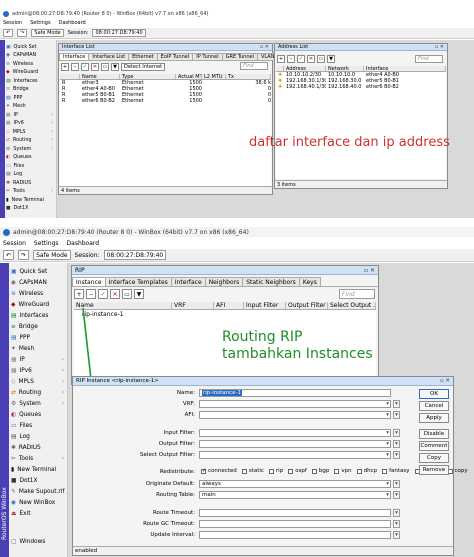  What do you see at coordinates (165, 101) in the screenshot?
I see `table-row: Rether6 B0-B2 Ethernet 1500 0` at bounding box center [165, 101].